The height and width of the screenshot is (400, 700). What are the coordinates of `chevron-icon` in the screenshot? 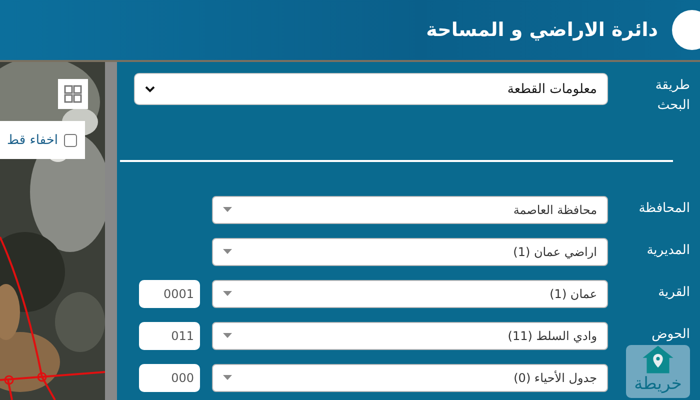 It's located at (150, 89).